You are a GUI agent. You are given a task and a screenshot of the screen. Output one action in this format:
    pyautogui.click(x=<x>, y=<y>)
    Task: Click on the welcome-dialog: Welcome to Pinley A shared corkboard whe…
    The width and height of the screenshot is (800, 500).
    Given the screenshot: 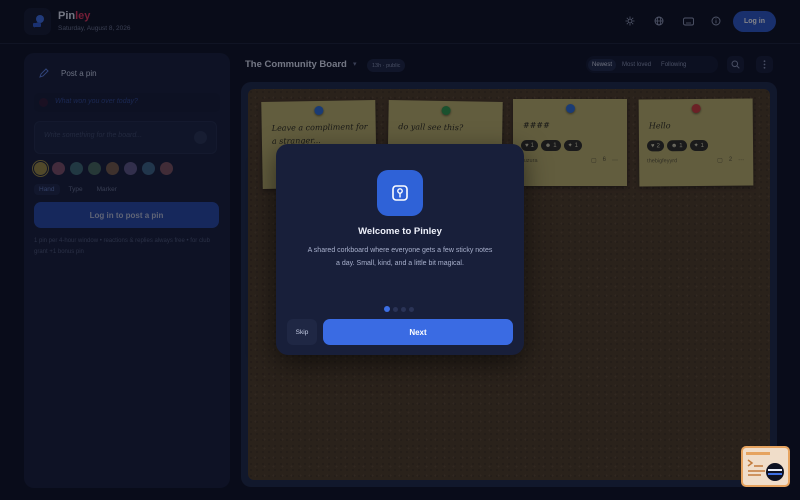 What is the action you would take?
    pyautogui.click(x=400, y=249)
    